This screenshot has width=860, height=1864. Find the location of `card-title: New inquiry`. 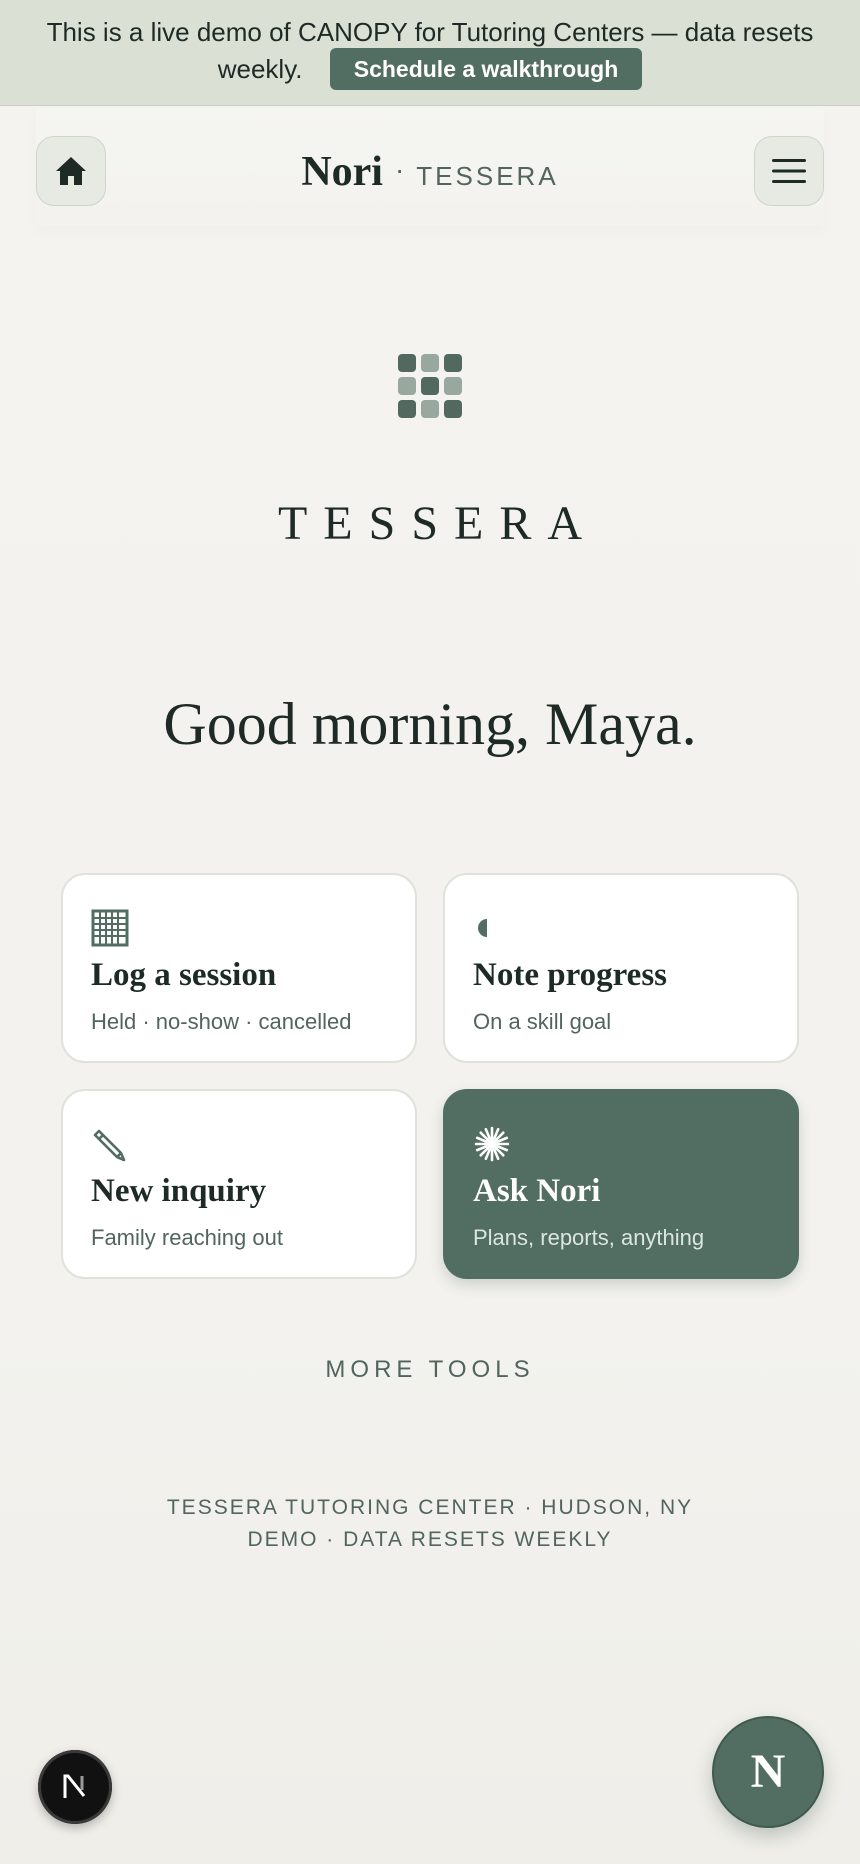

card-title: New inquiry is located at coordinates (179, 1191).